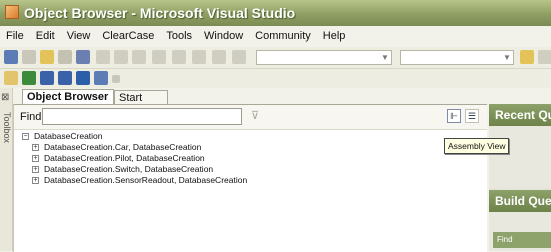 This screenshot has height=252, width=551. I want to click on find-bar: Find ⊽ ⊩ ☰, so click(250, 117).